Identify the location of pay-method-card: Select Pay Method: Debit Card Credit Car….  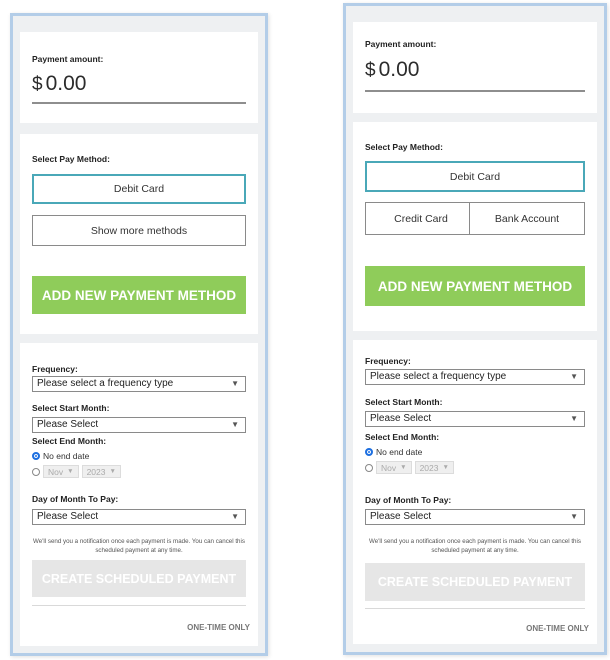
(475, 226).